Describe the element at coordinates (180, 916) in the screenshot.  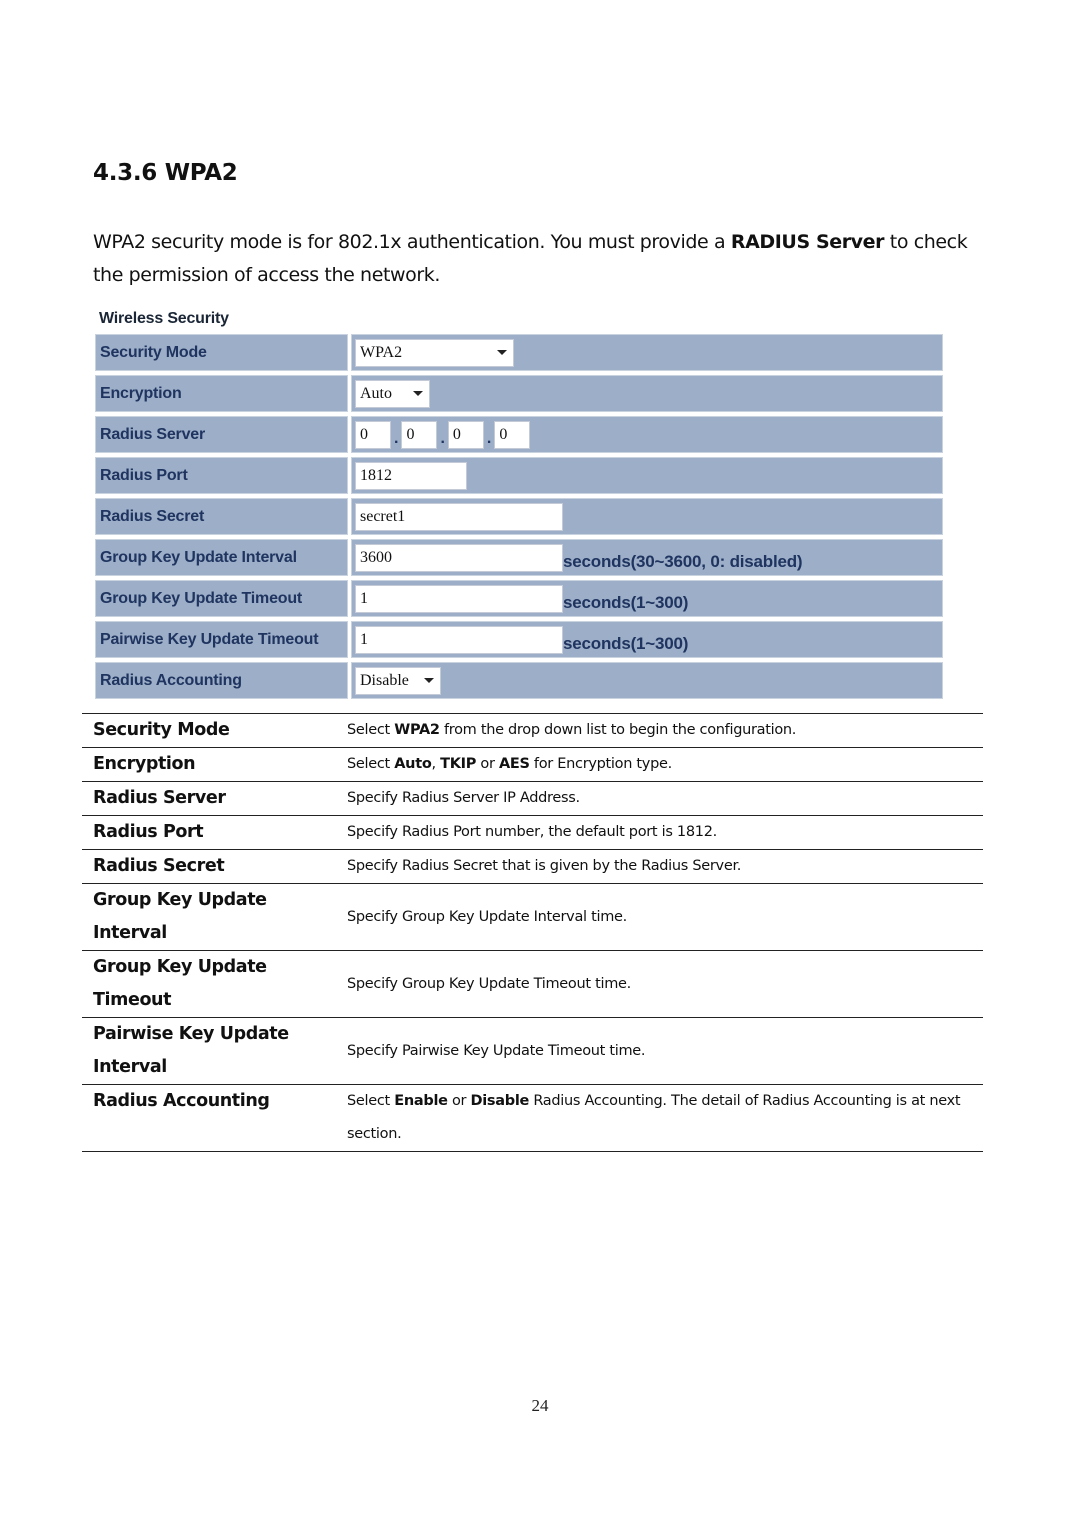
I see `description-term: Group Key Update Interval` at that location.